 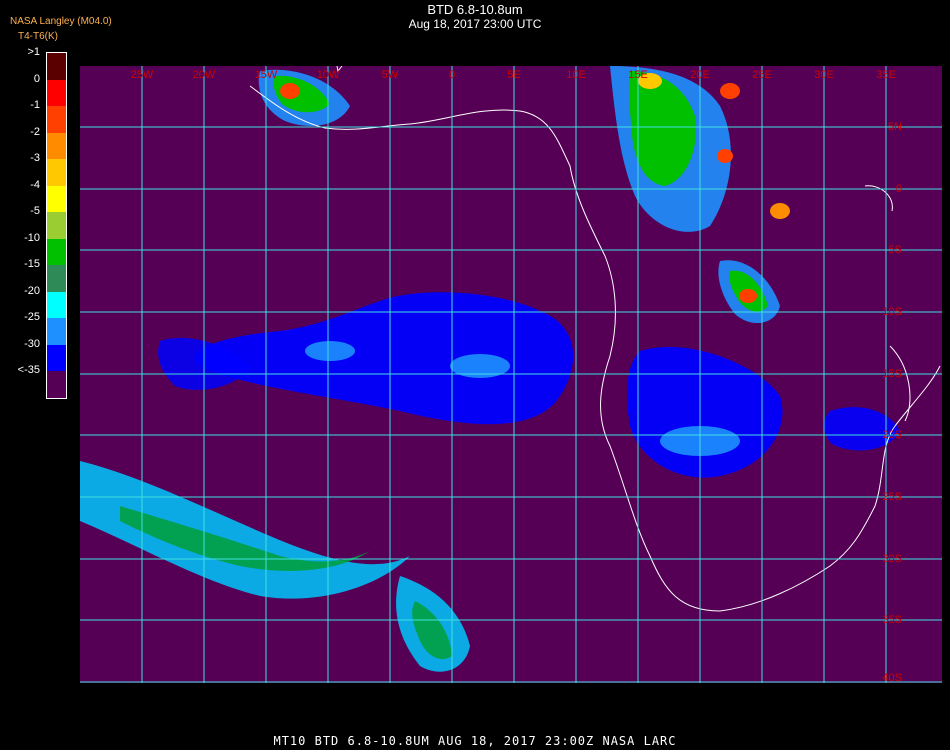 I want to click on colorbar, so click(x=56, y=225).